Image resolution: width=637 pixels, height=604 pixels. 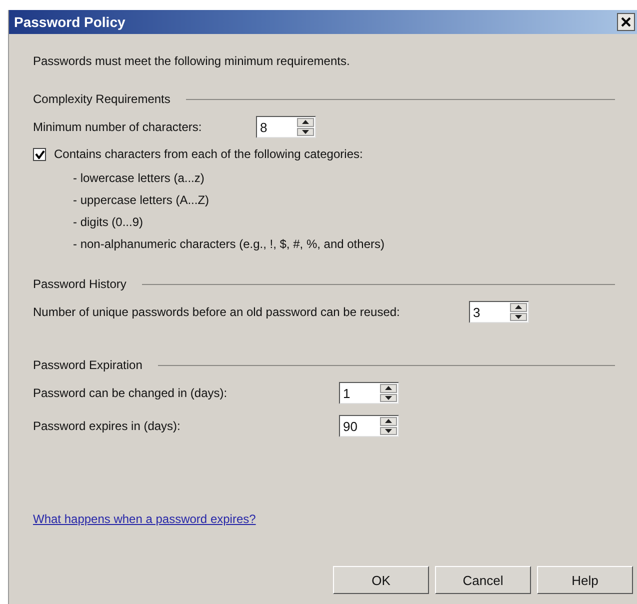 What do you see at coordinates (70, 22) in the screenshot?
I see `window-title: Password Policy` at bounding box center [70, 22].